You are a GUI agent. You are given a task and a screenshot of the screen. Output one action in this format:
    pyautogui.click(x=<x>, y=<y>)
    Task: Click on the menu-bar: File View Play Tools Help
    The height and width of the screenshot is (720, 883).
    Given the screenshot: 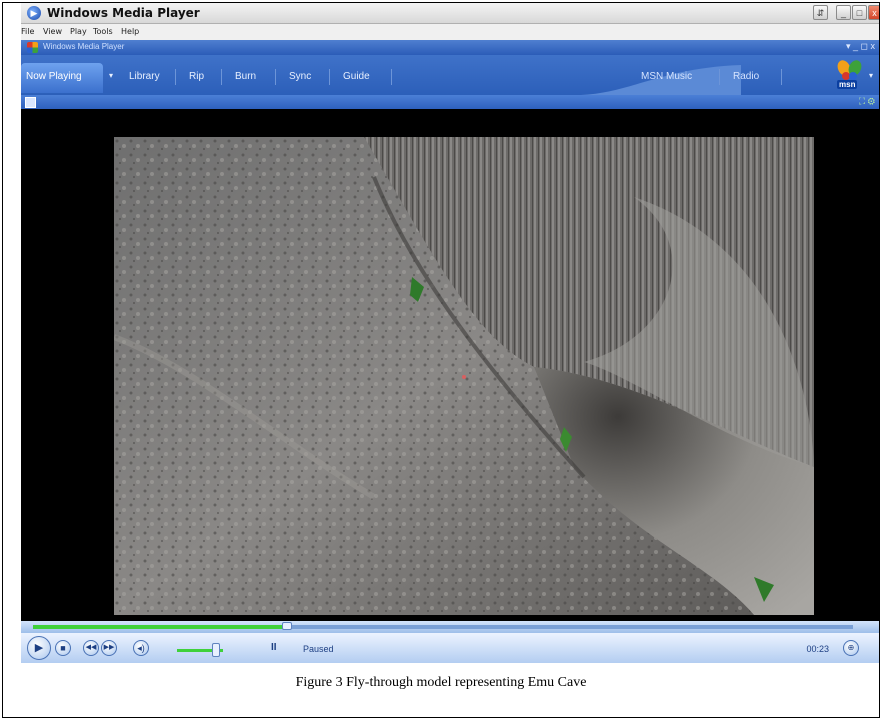 What is the action you would take?
    pyautogui.click(x=450, y=32)
    